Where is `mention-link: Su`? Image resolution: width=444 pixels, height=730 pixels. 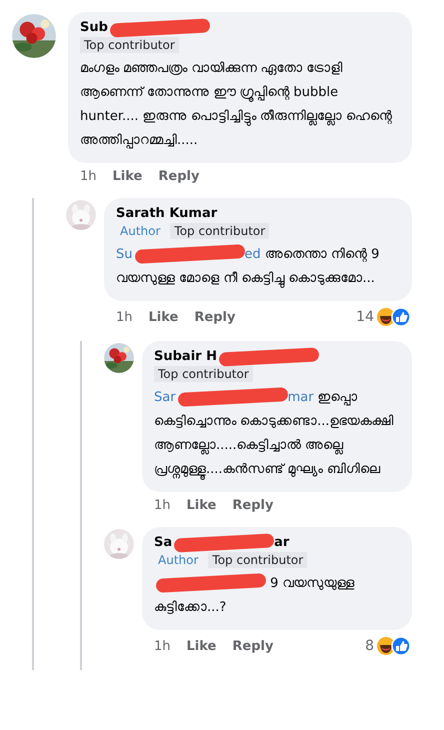 mention-link: Su is located at coordinates (124, 254).